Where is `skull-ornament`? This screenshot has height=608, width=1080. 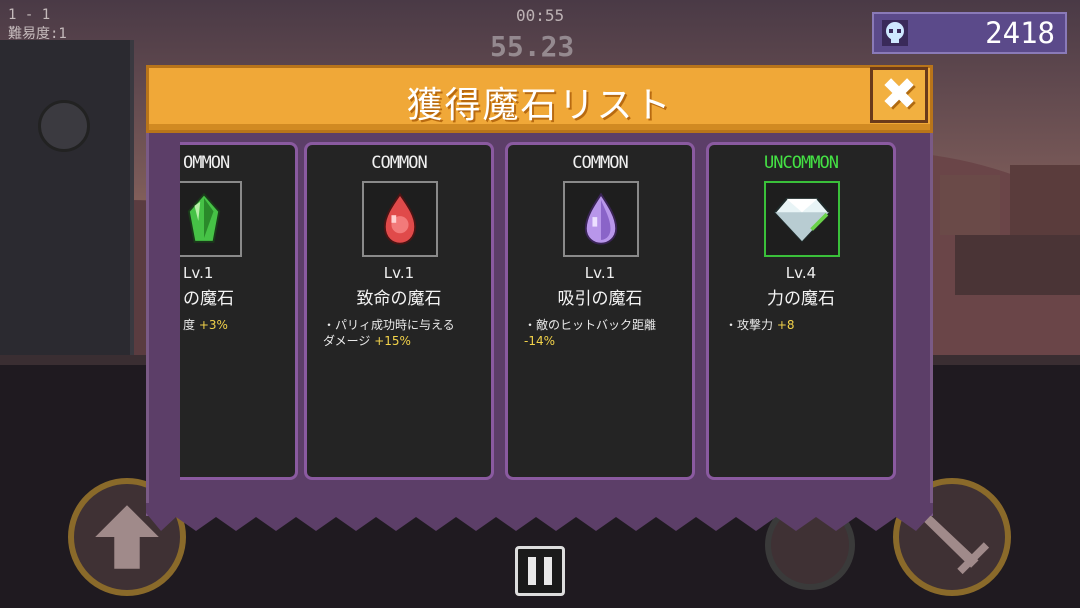
skull-ornament is located at coordinates (64, 126).